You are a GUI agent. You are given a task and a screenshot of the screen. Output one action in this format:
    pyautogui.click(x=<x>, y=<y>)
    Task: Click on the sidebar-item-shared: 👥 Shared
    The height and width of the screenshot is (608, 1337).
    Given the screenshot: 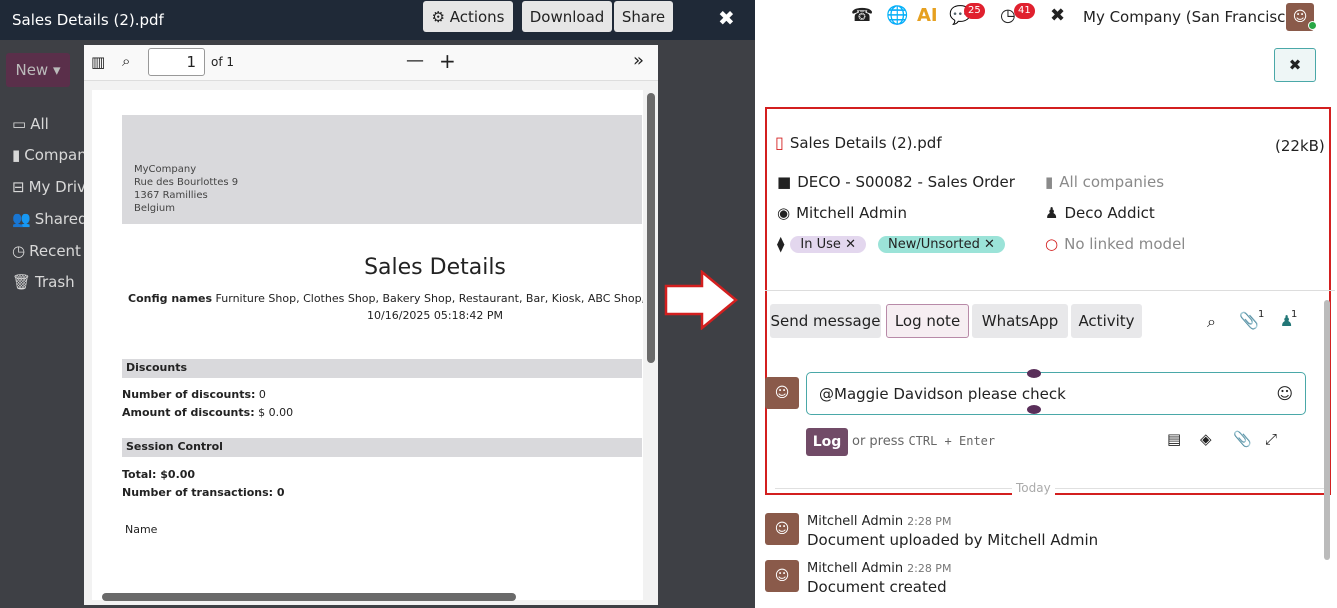 What is the action you would take?
    pyautogui.click(x=50, y=219)
    